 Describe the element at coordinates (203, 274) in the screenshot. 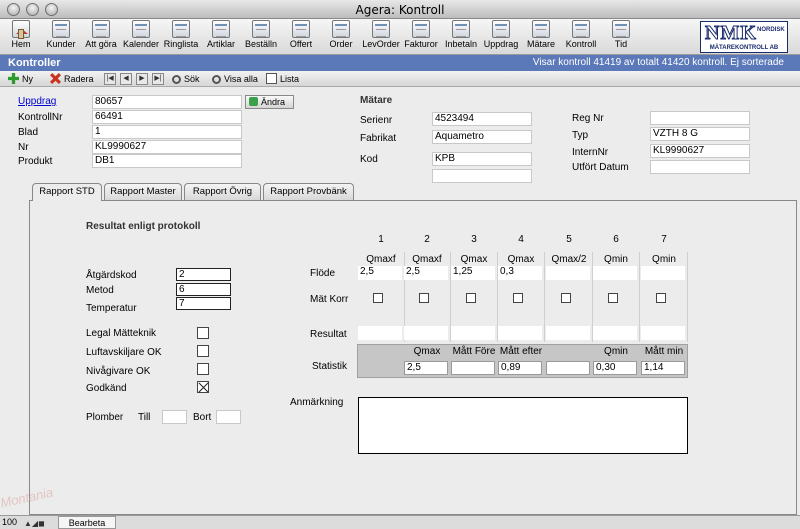

I see `atgardskod-field: 2` at that location.